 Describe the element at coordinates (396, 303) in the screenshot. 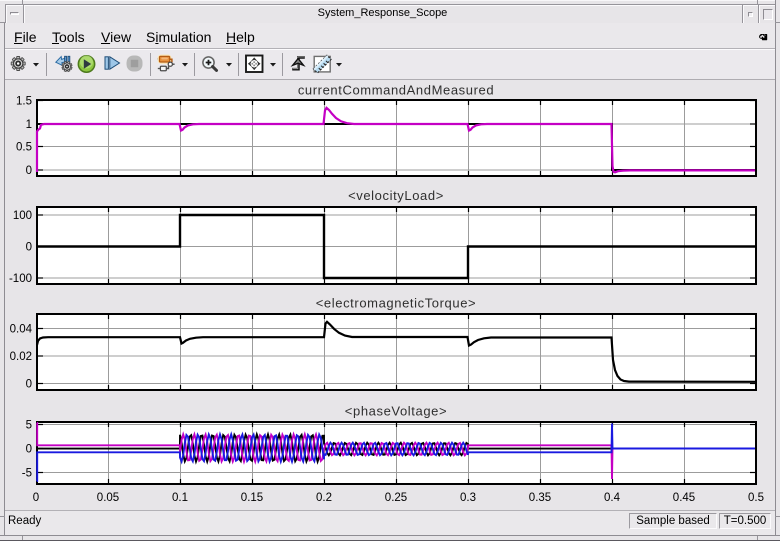

I see `svg-text: <electromagneticTorque>` at that location.